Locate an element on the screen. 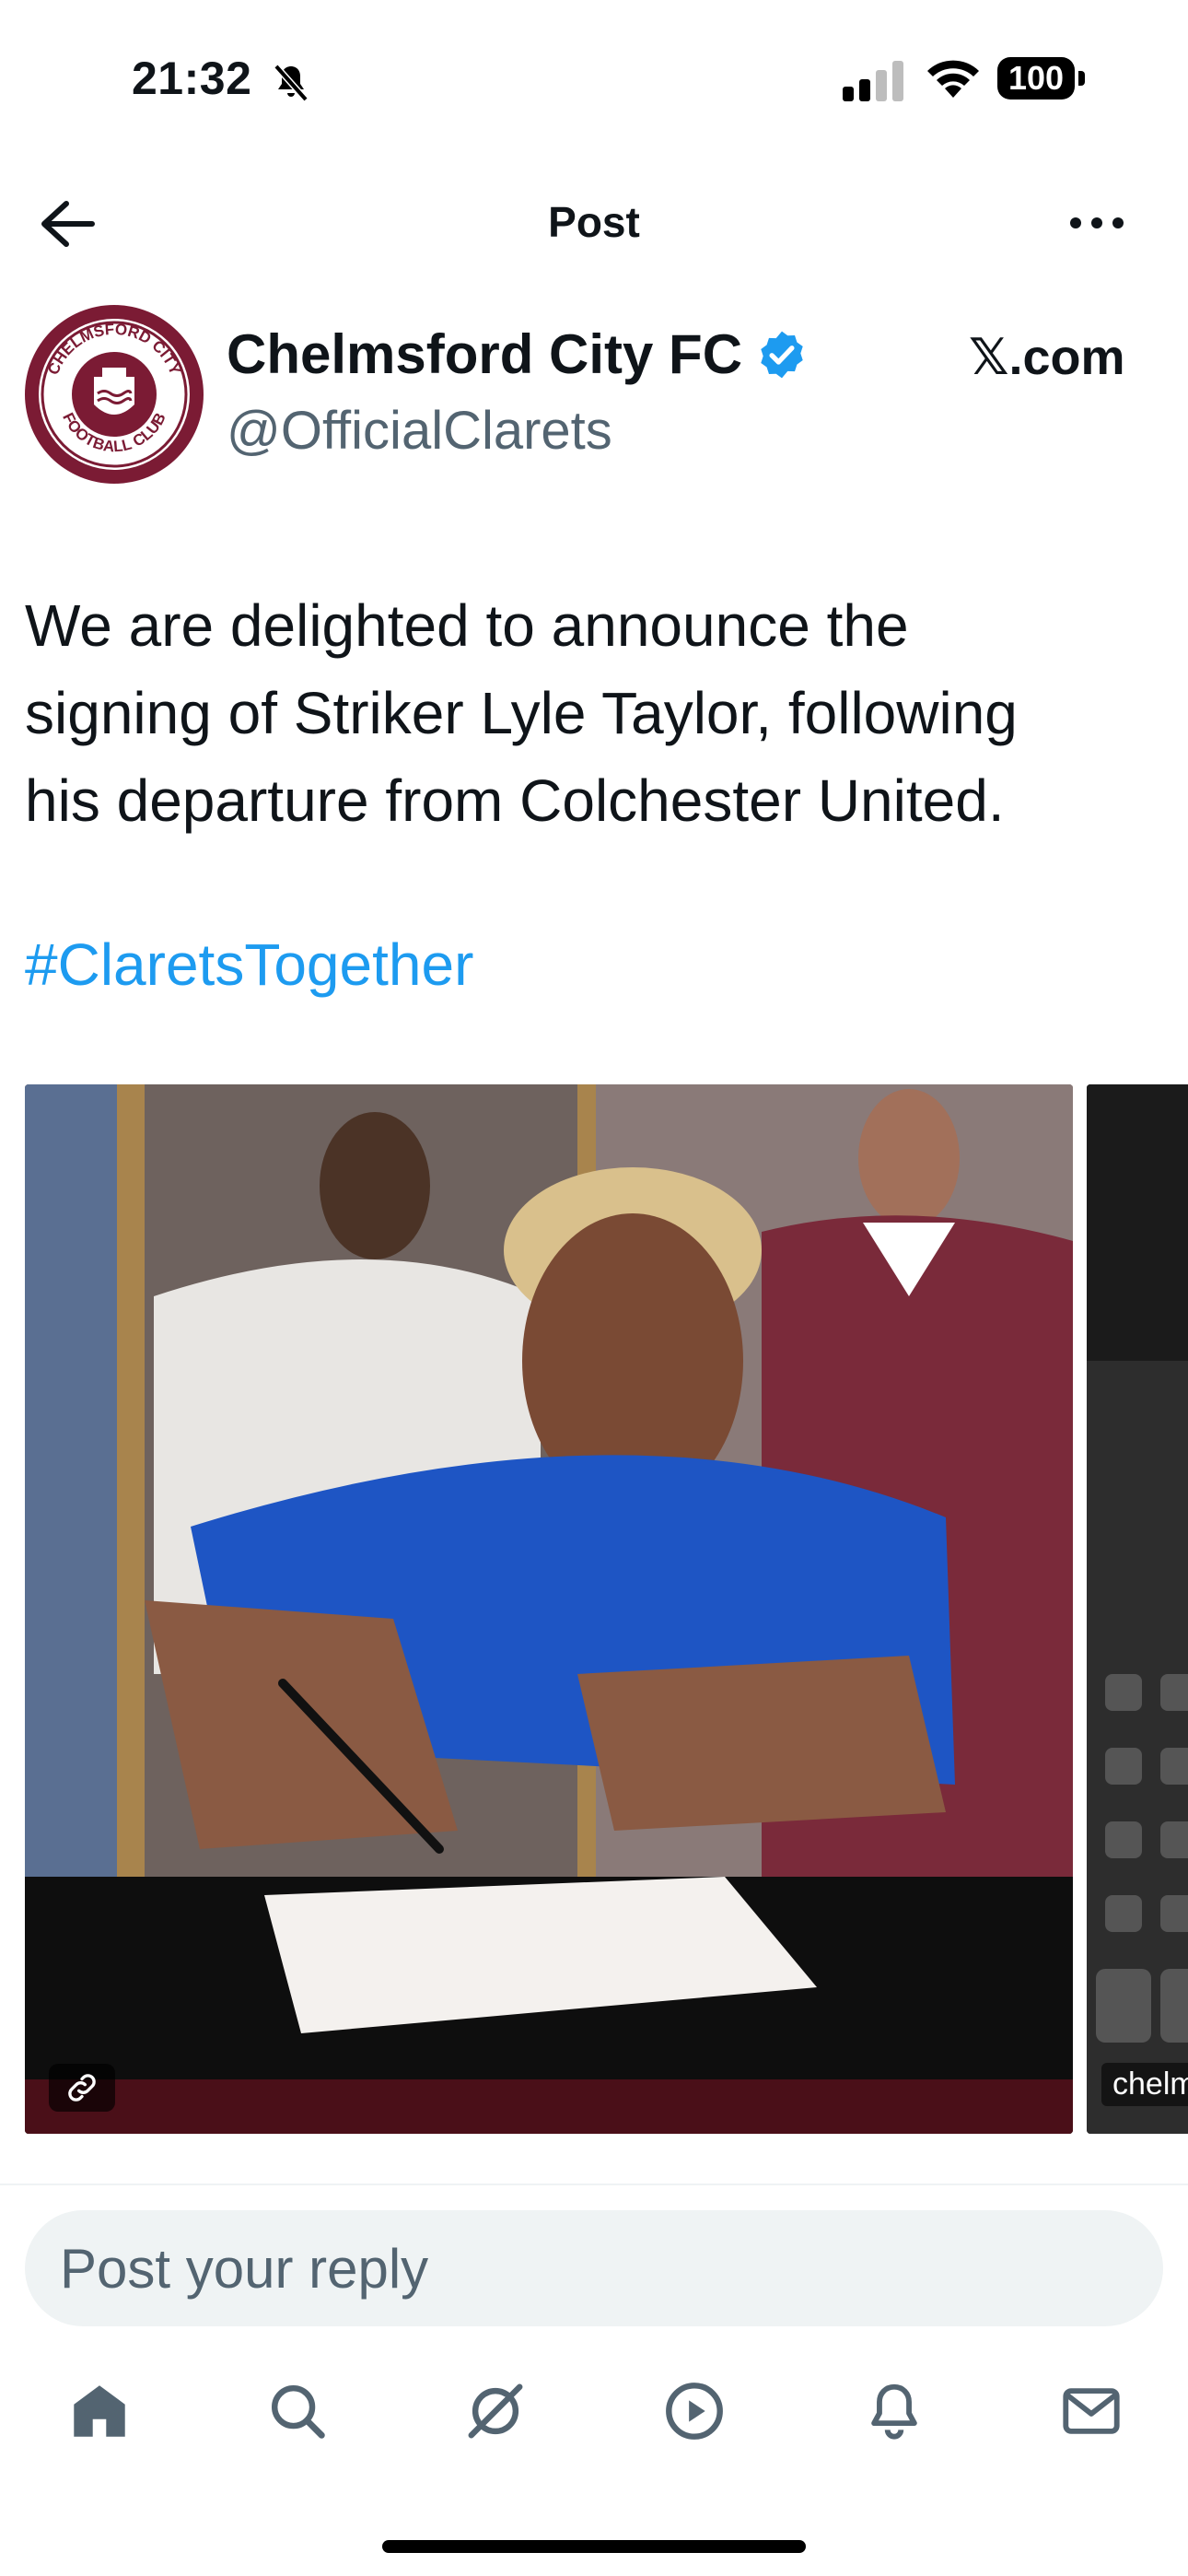  page-title: Post is located at coordinates (594, 222).